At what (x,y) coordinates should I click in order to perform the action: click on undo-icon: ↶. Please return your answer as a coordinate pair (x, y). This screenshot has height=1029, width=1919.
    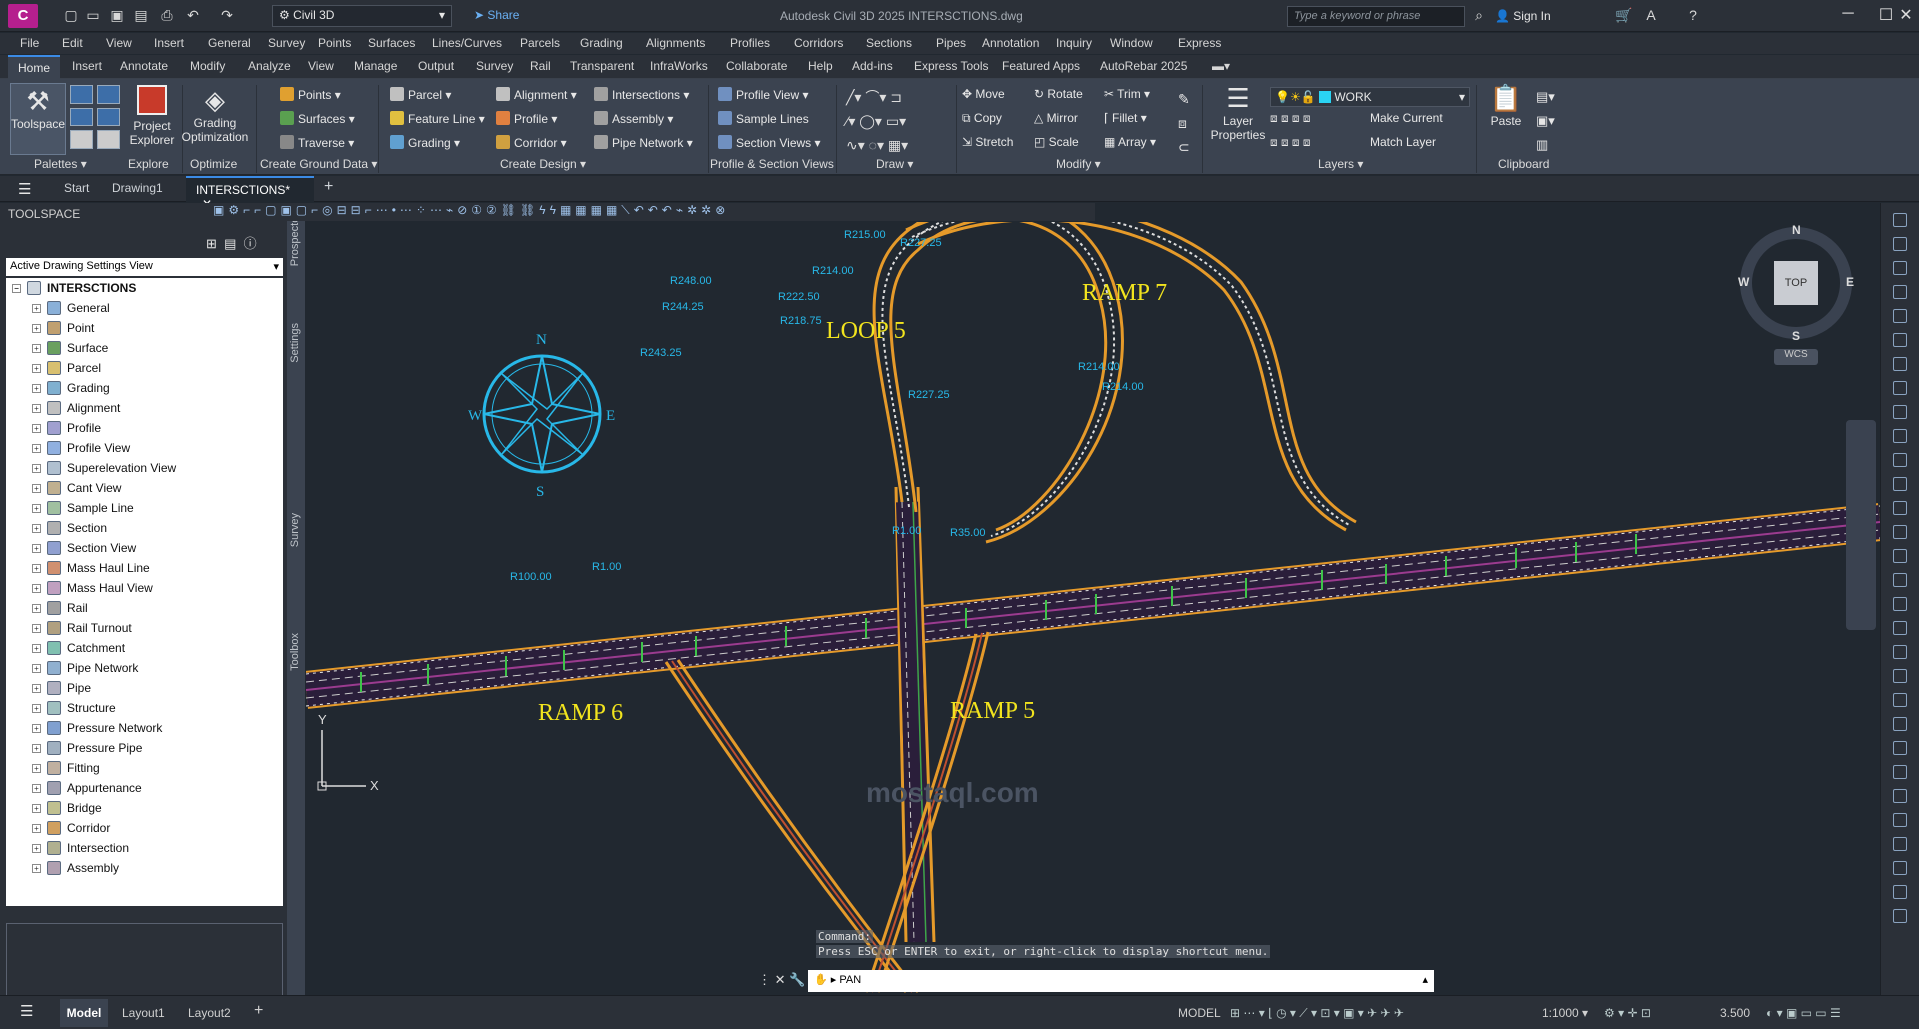
    Looking at the image, I should click on (193, 15).